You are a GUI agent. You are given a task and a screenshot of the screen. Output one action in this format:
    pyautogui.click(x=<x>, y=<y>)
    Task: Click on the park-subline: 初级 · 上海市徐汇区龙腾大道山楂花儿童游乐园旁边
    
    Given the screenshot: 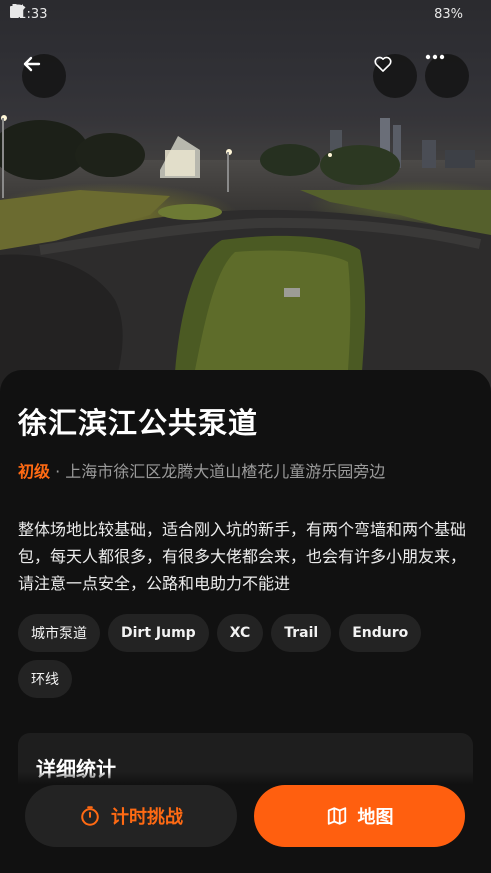 What is the action you would take?
    pyautogui.click(x=245, y=470)
    